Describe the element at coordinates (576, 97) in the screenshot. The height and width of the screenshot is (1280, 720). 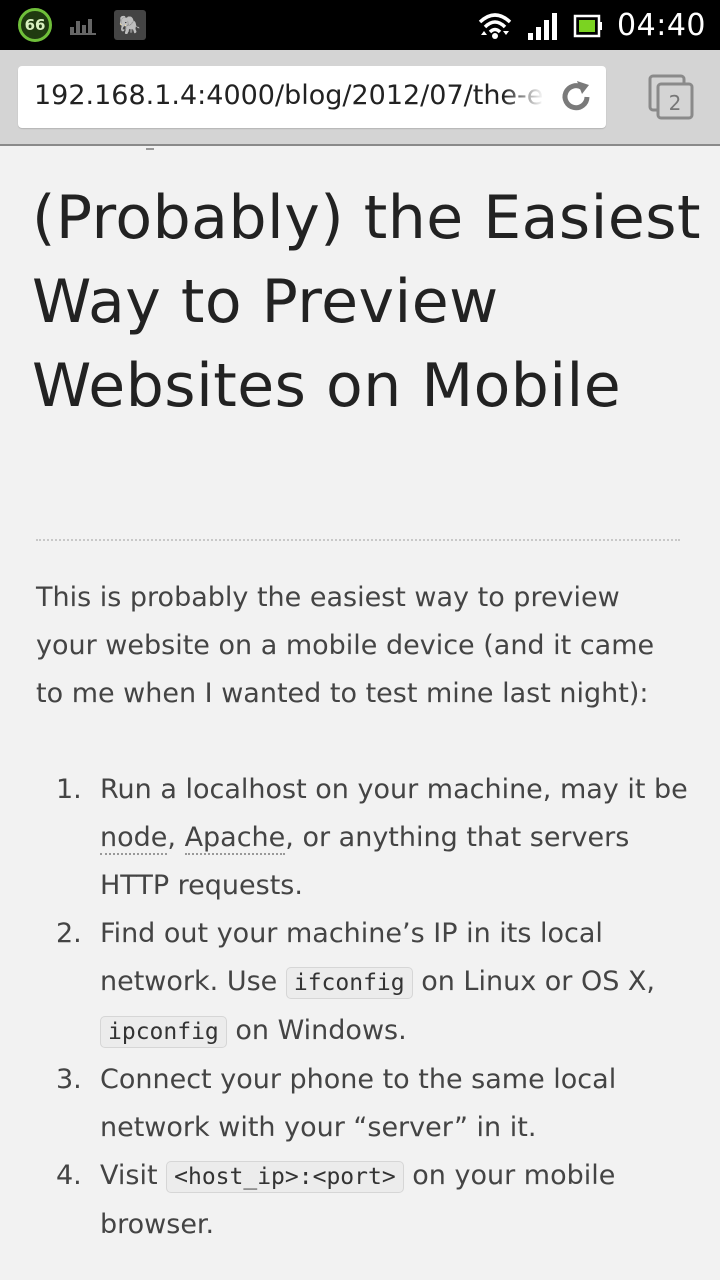
I see `reload-icon` at that location.